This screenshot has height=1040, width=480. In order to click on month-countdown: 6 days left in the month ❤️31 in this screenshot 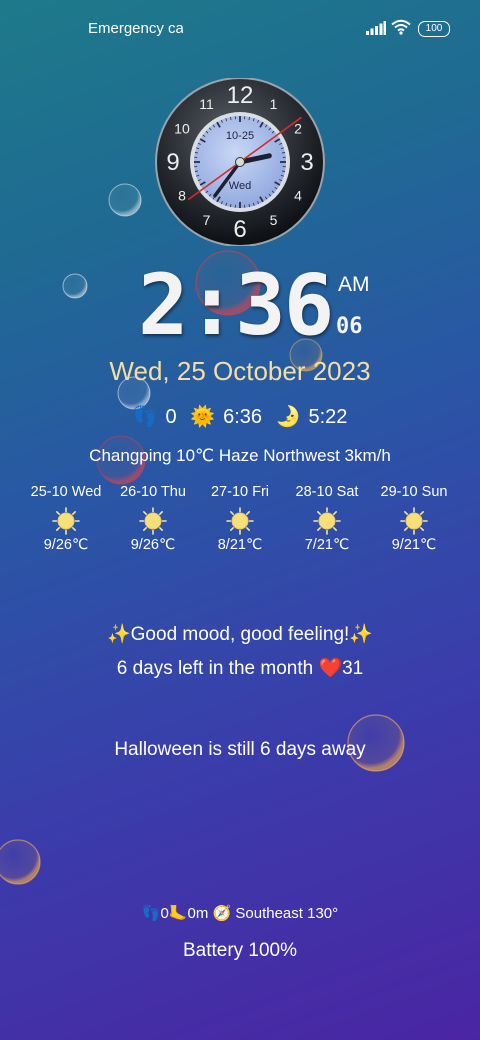, I will do `click(240, 668)`.